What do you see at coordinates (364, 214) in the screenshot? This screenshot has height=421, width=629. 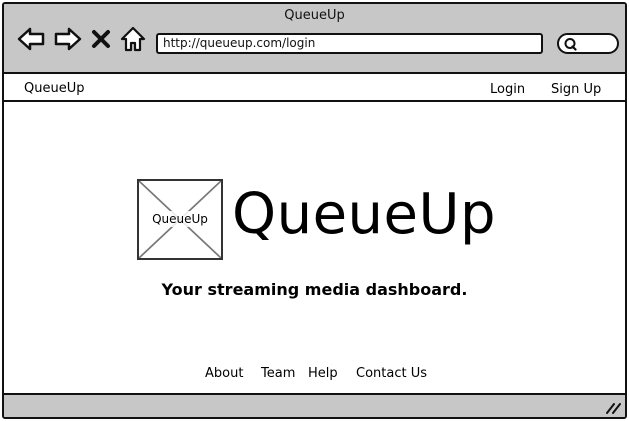 I see `hero-title: QueueUp` at bounding box center [364, 214].